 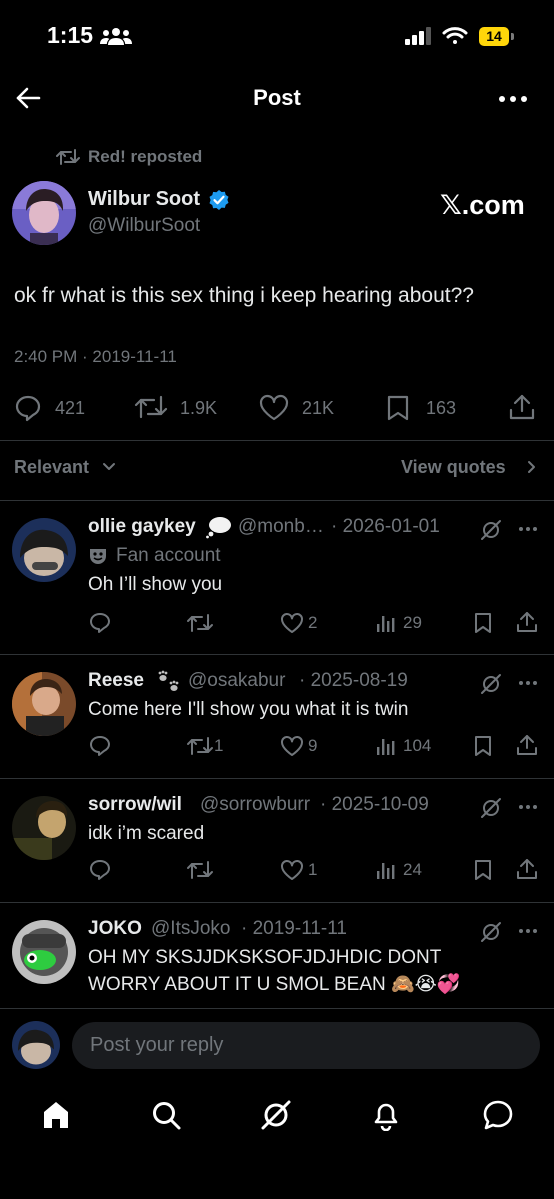 What do you see at coordinates (441, 408) in the screenshot?
I see `bookmark-count: 163` at bounding box center [441, 408].